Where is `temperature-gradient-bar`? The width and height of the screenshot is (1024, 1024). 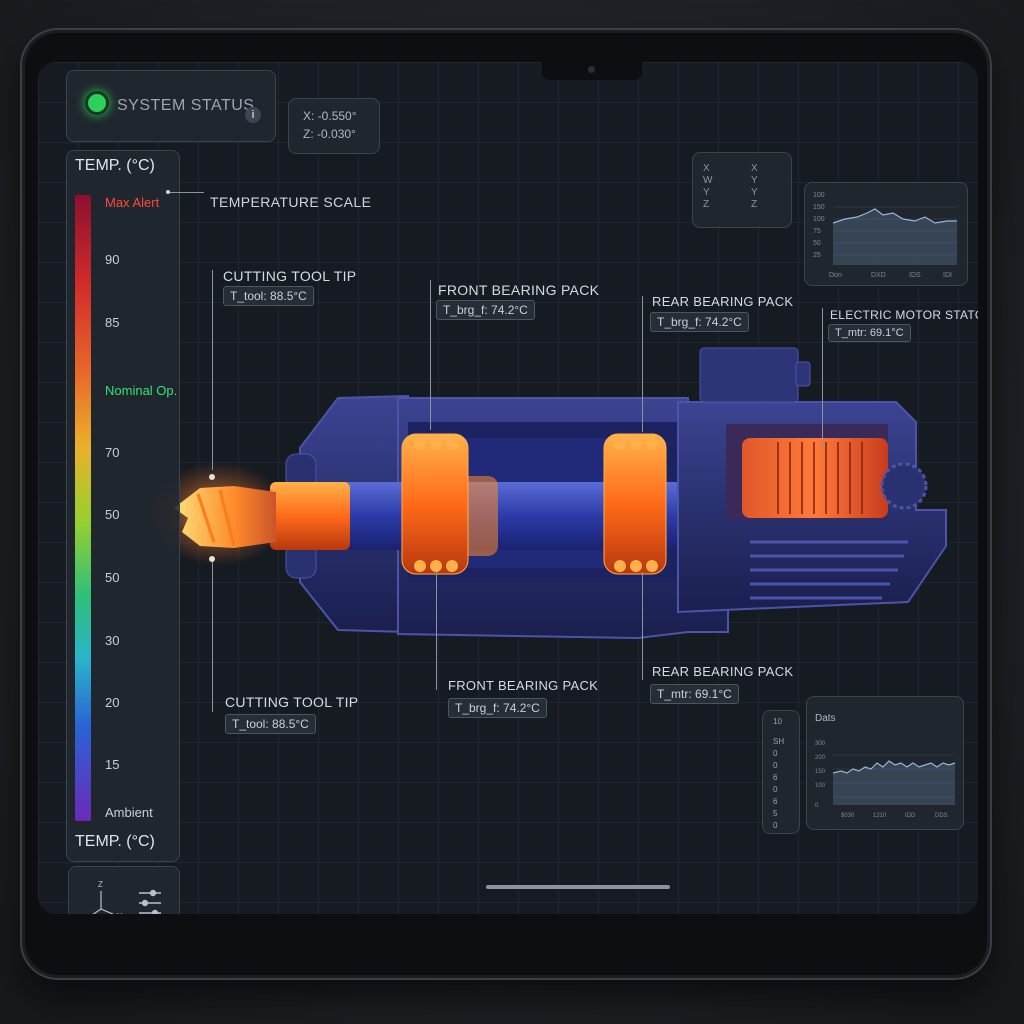
temperature-gradient-bar is located at coordinates (83, 508).